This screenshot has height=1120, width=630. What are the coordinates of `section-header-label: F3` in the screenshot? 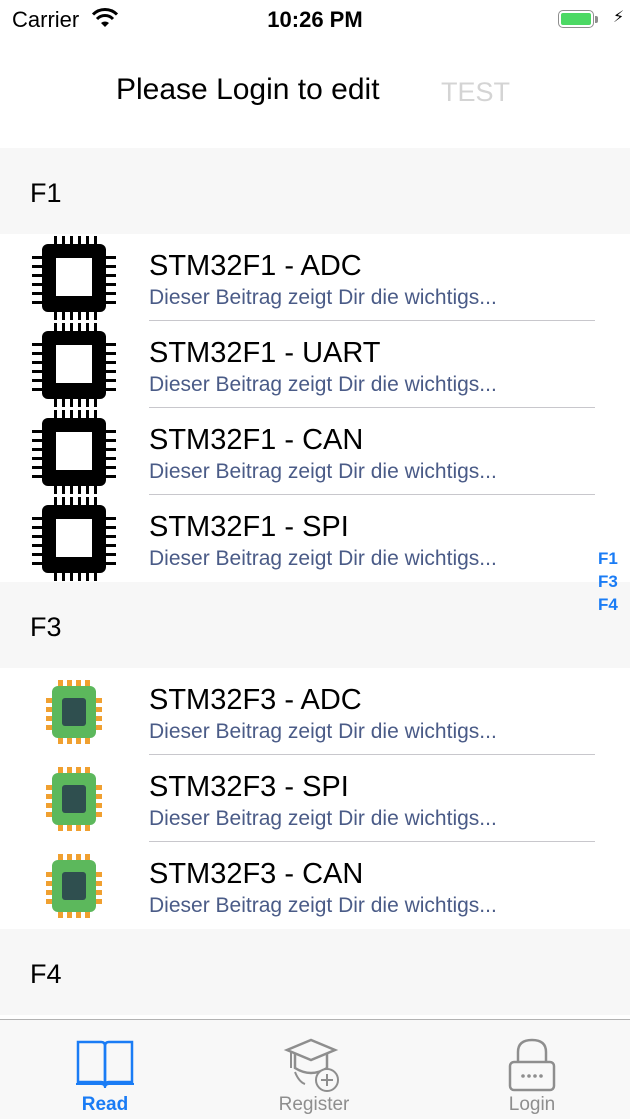 It's located at (46, 627).